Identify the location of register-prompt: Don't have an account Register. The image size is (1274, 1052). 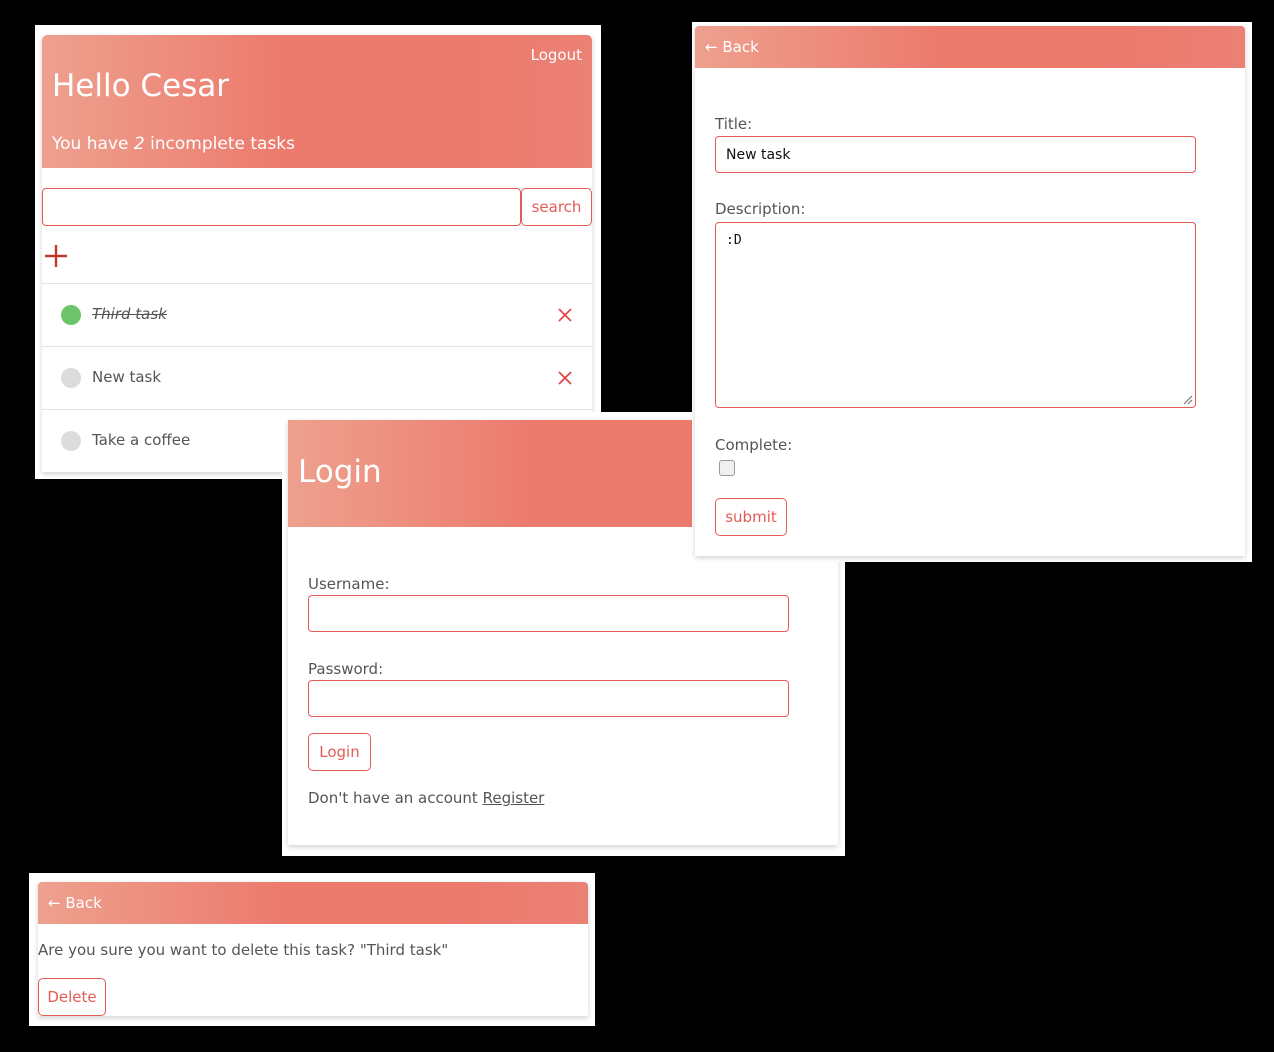
(426, 798).